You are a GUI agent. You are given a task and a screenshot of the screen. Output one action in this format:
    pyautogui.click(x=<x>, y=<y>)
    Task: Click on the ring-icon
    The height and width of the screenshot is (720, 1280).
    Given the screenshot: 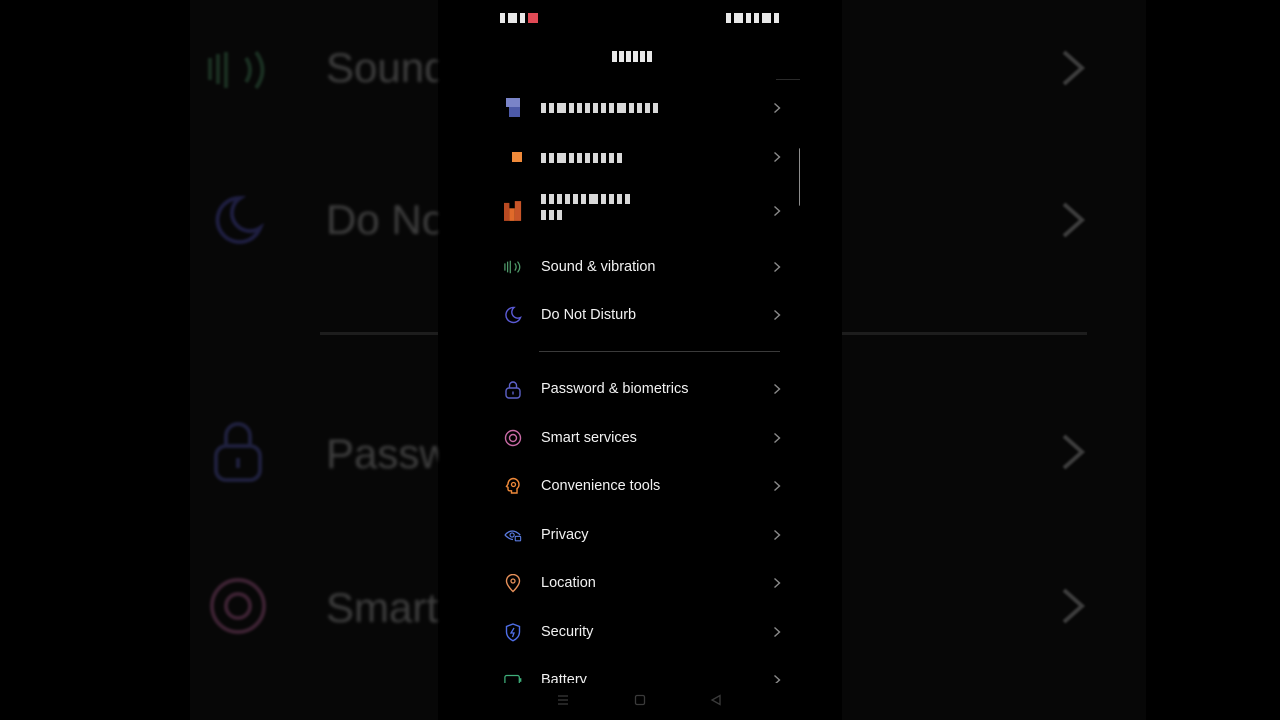 What is the action you would take?
    pyautogui.click(x=238, y=606)
    